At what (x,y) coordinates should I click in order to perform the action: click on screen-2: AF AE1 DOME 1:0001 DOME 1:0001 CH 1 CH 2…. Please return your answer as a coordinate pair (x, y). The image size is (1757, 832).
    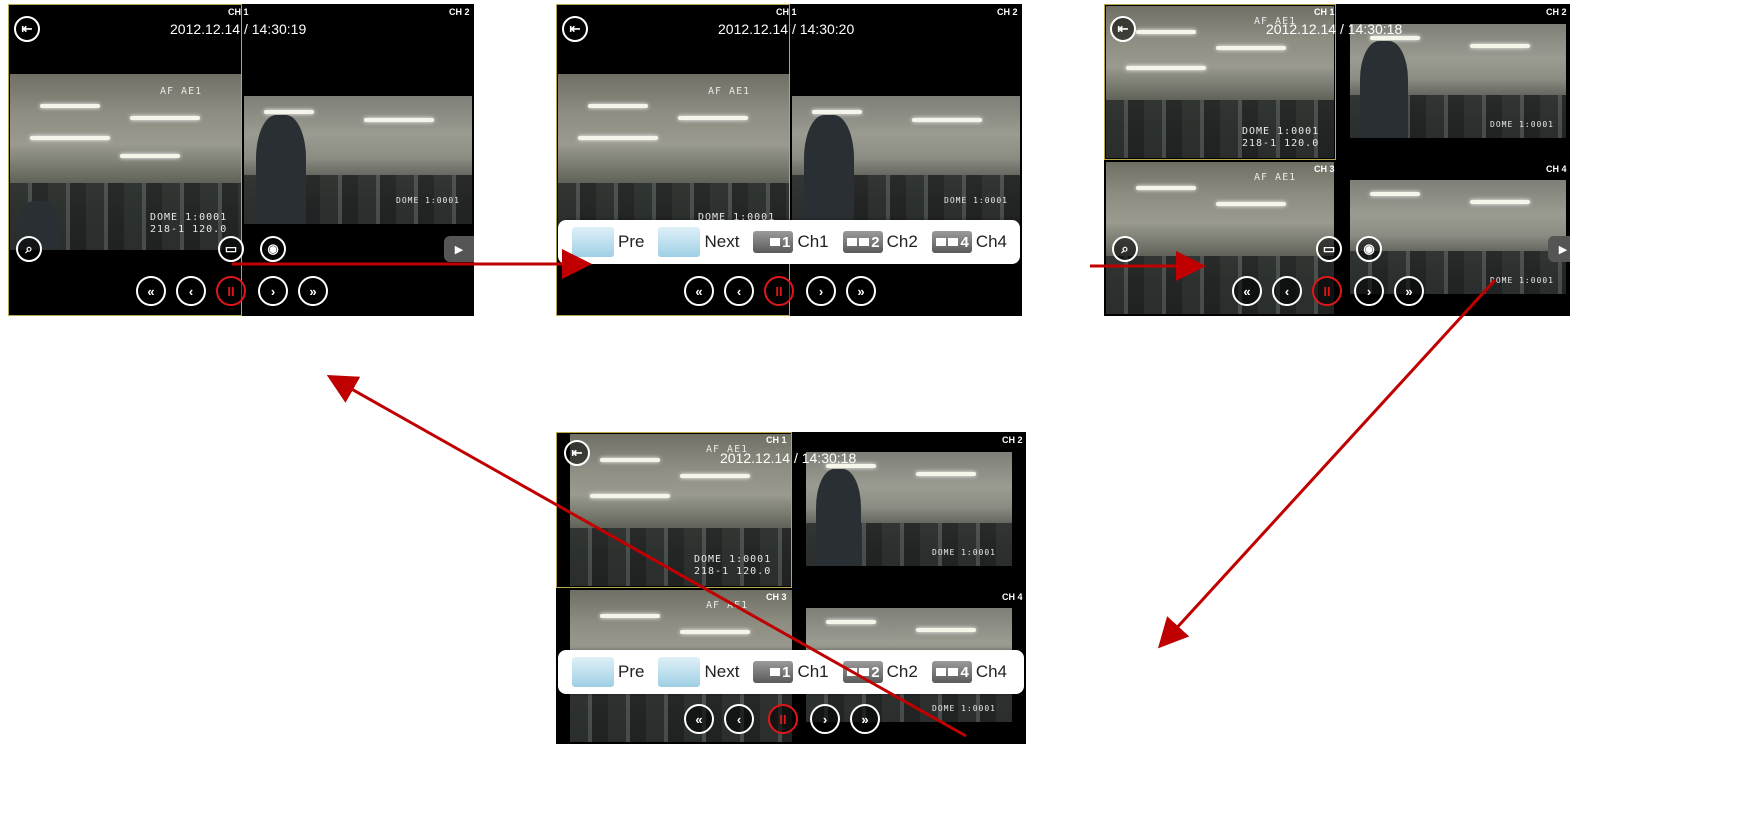
    Looking at the image, I should click on (789, 160).